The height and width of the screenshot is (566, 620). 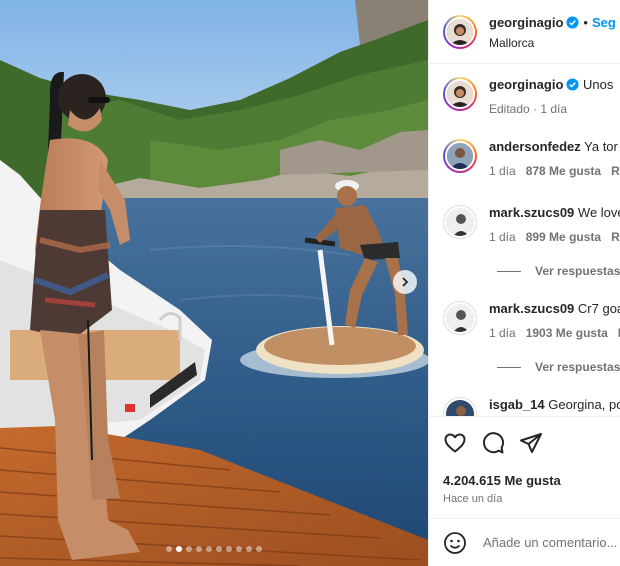 I want to click on likes-count: 4.204.615 Me gusta, so click(x=502, y=480).